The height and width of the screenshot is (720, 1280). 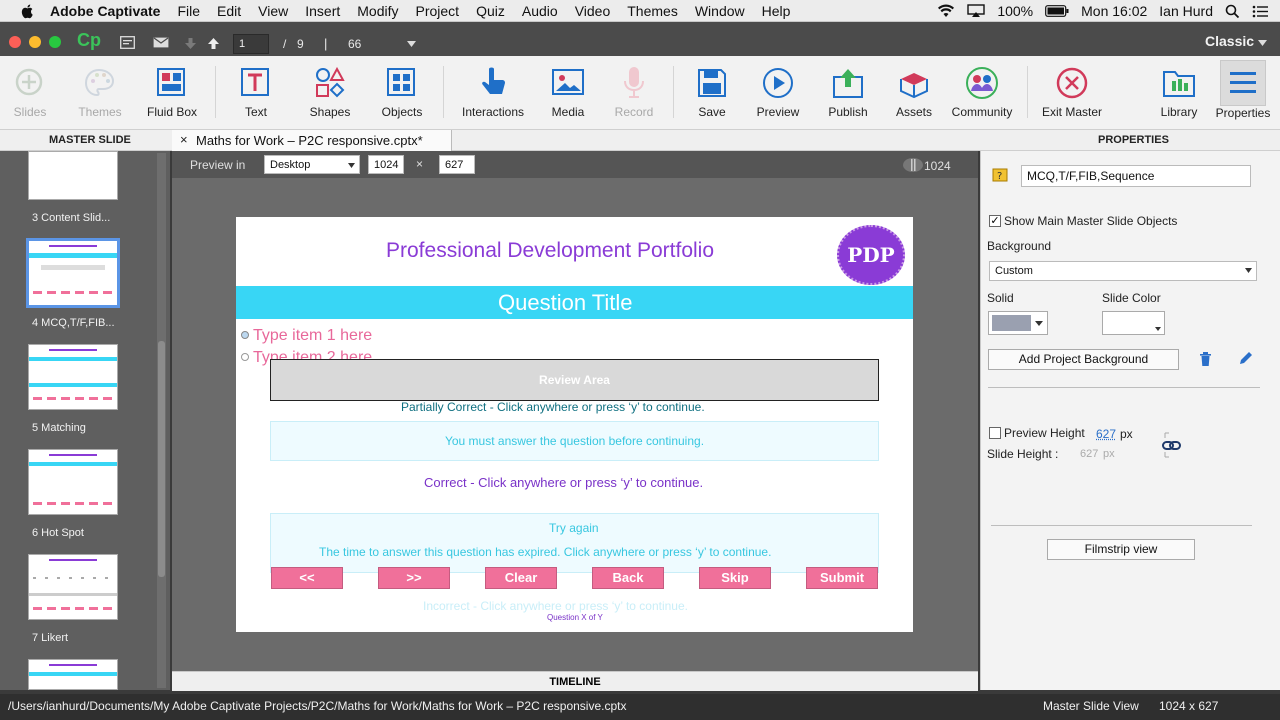 What do you see at coordinates (1133, 323) in the screenshot?
I see `slide-color-swatch` at bounding box center [1133, 323].